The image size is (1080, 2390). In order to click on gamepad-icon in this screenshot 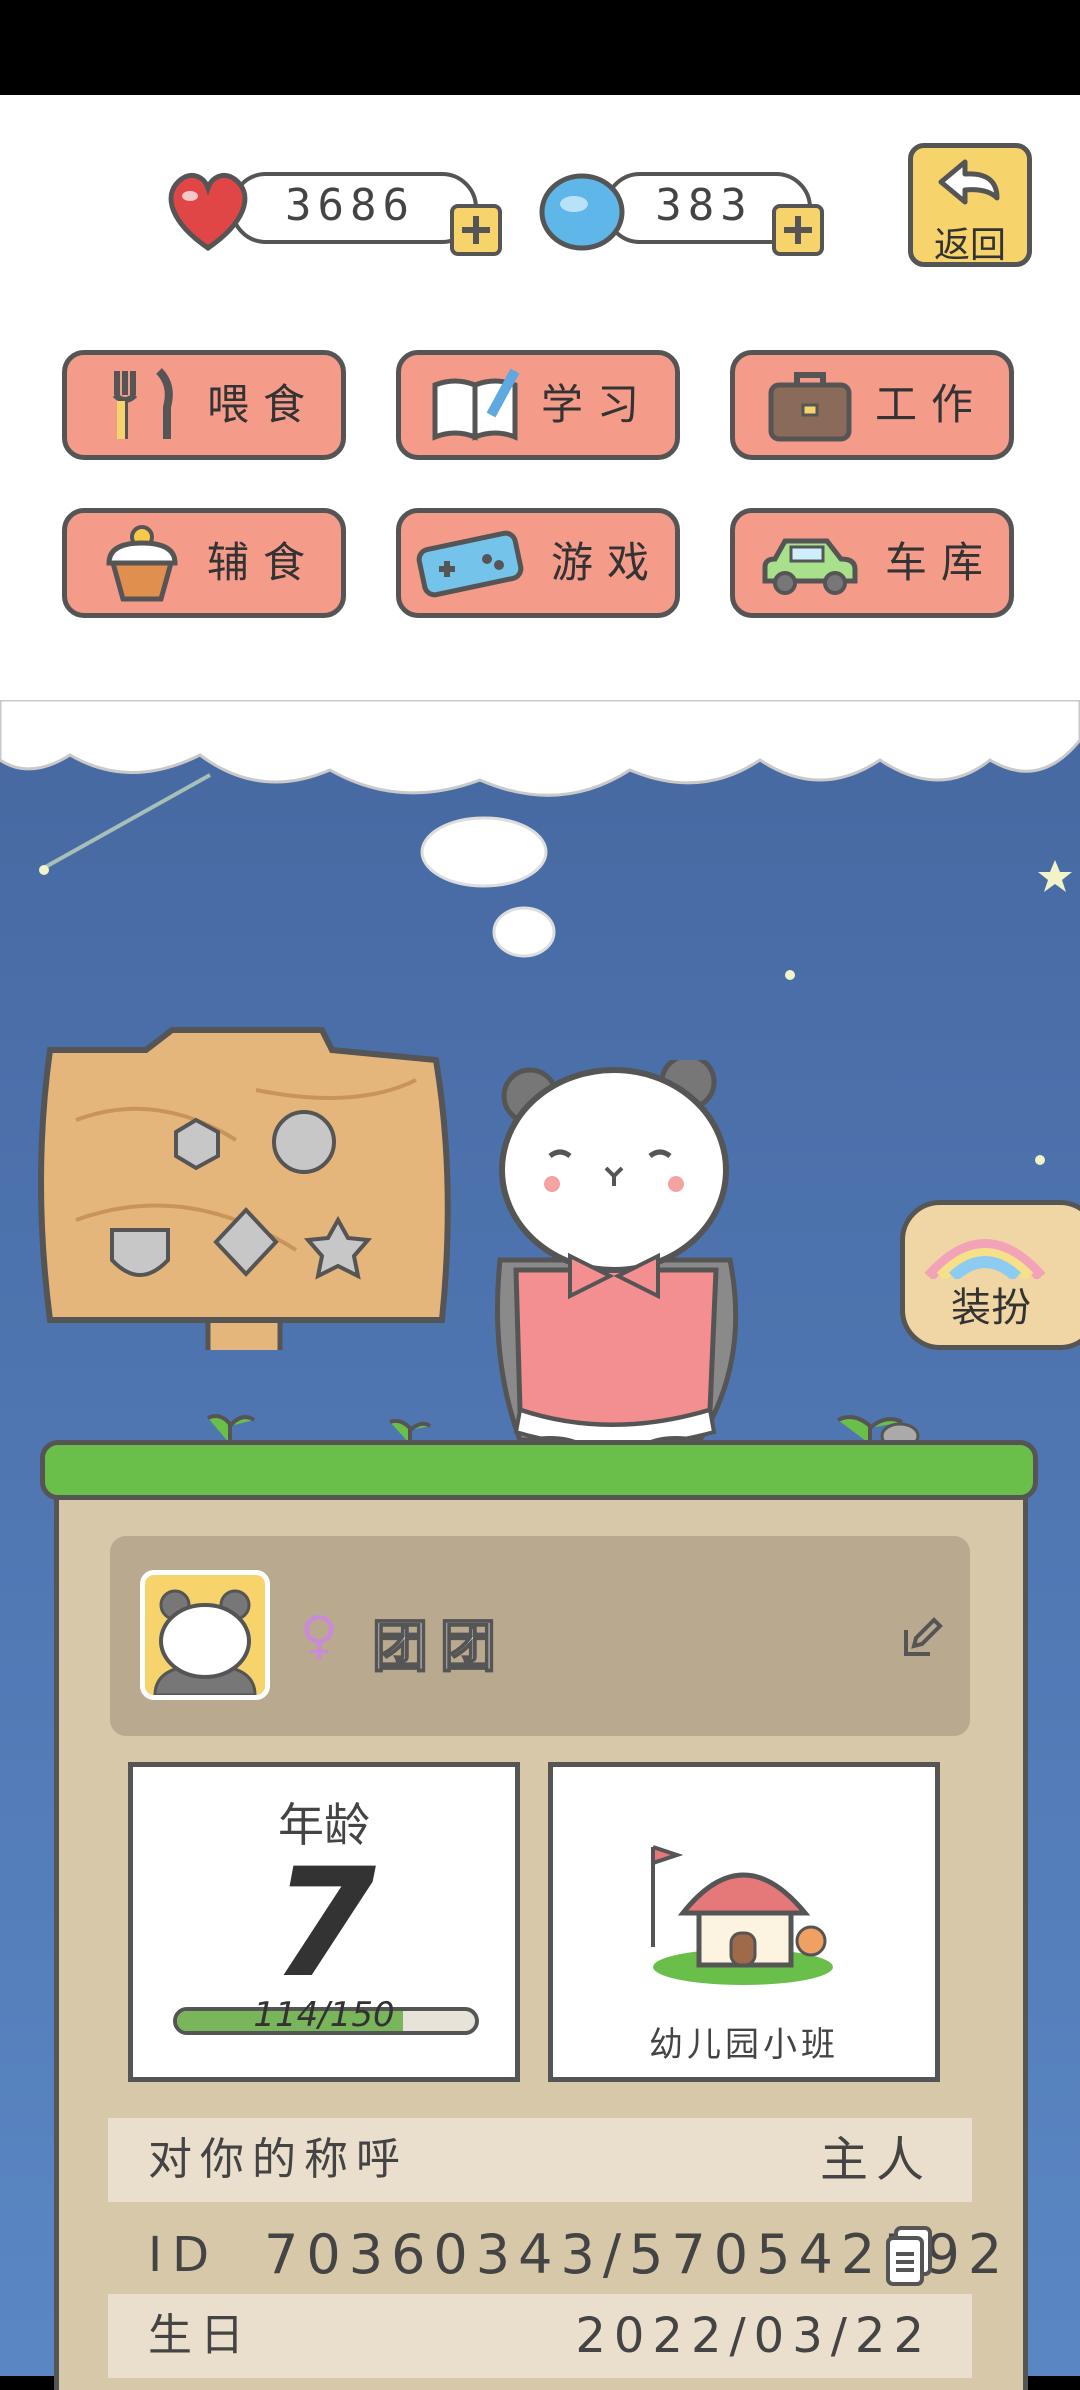, I will do `click(470, 564)`.